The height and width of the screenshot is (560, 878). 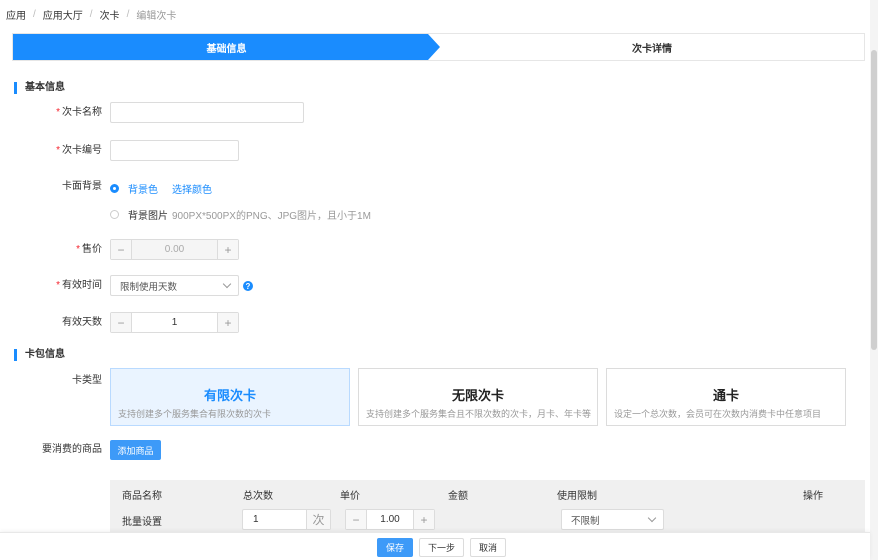 I want to click on valid-time-label: * 有效时间, so click(x=51, y=286).